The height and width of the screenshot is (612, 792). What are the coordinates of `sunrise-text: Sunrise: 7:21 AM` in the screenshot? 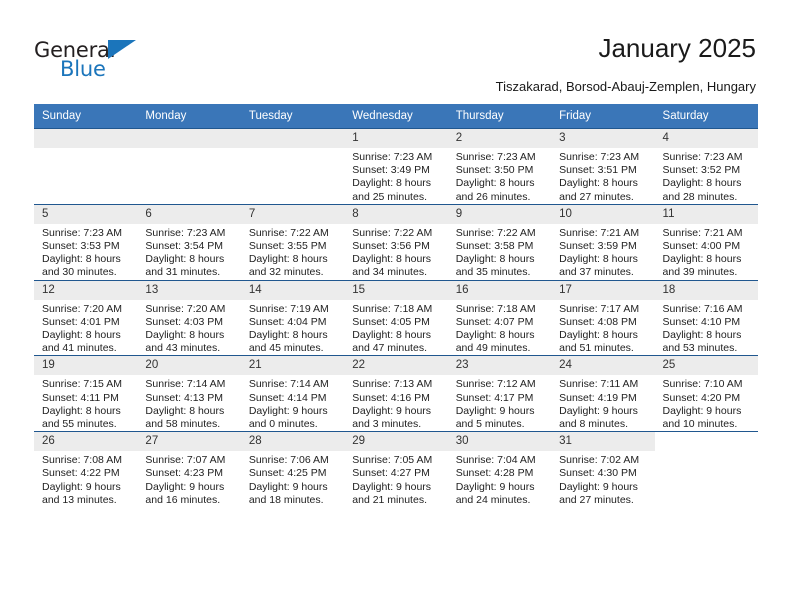 It's located at (599, 232).